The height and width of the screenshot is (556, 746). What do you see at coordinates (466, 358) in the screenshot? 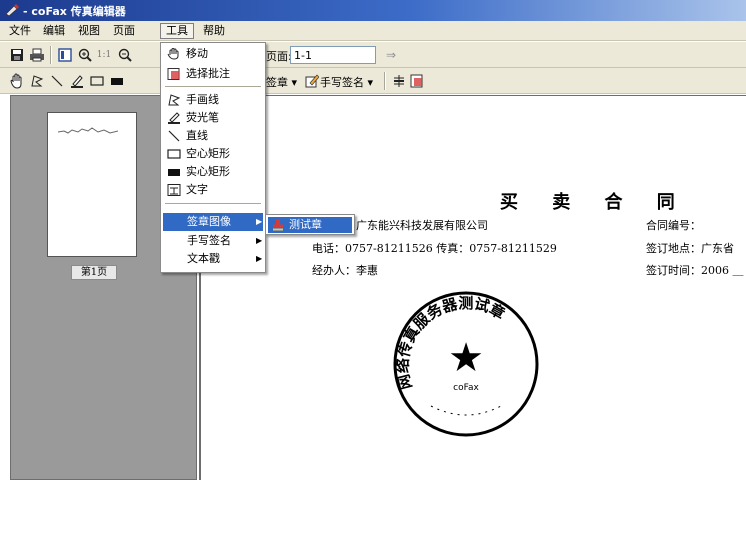
I see `seal-star: ★` at bounding box center [466, 358].